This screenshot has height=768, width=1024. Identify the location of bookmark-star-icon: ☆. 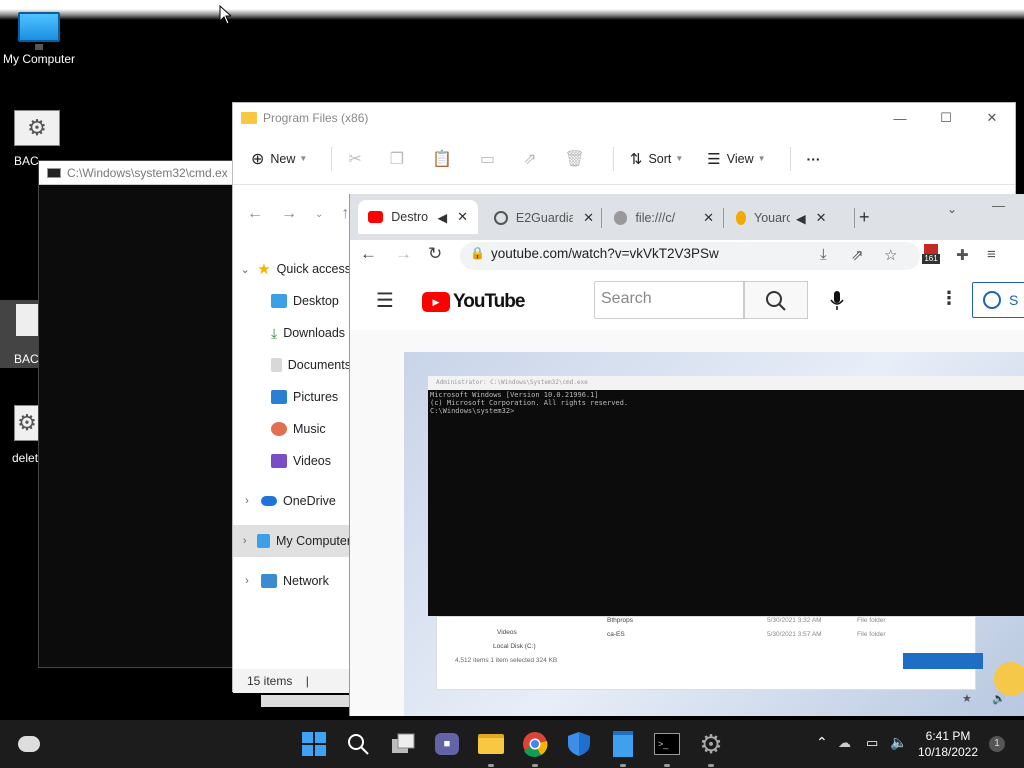
(890, 255).